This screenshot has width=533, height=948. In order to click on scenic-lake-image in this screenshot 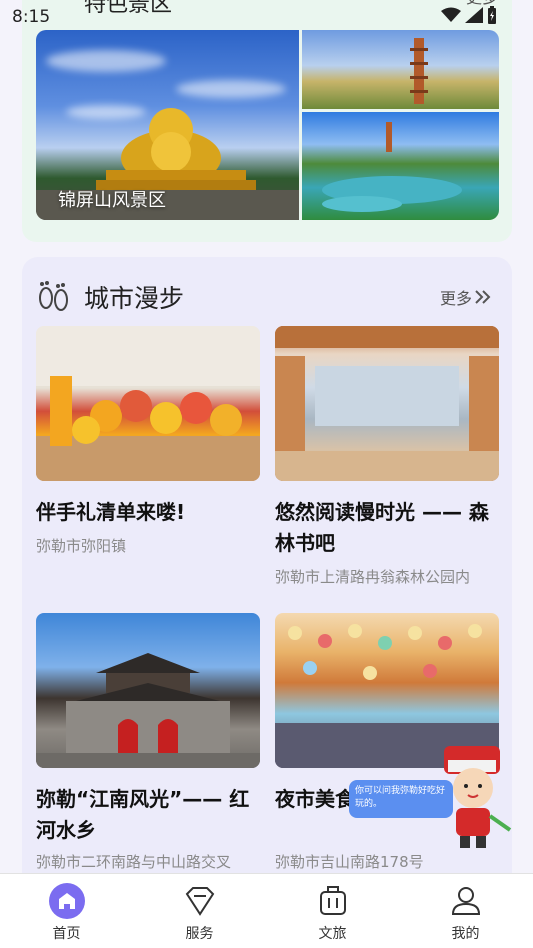, I will do `click(400, 166)`.